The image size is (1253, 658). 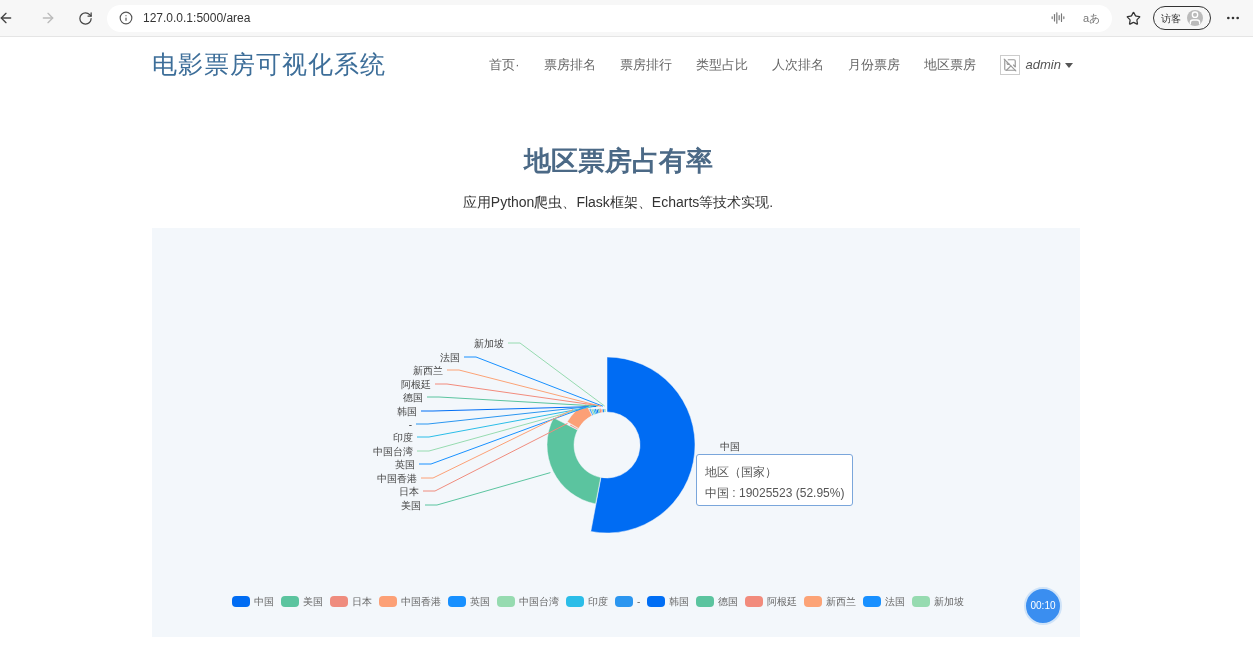 I want to click on nav-link: 地区票房, so click(x=949, y=65).